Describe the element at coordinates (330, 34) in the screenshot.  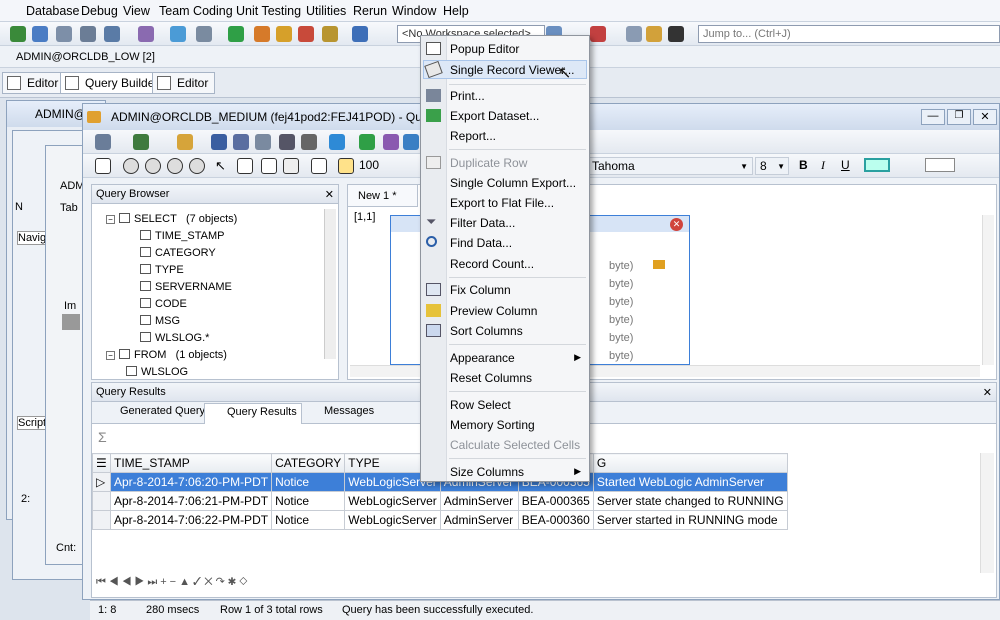
I see `wand-icon` at that location.